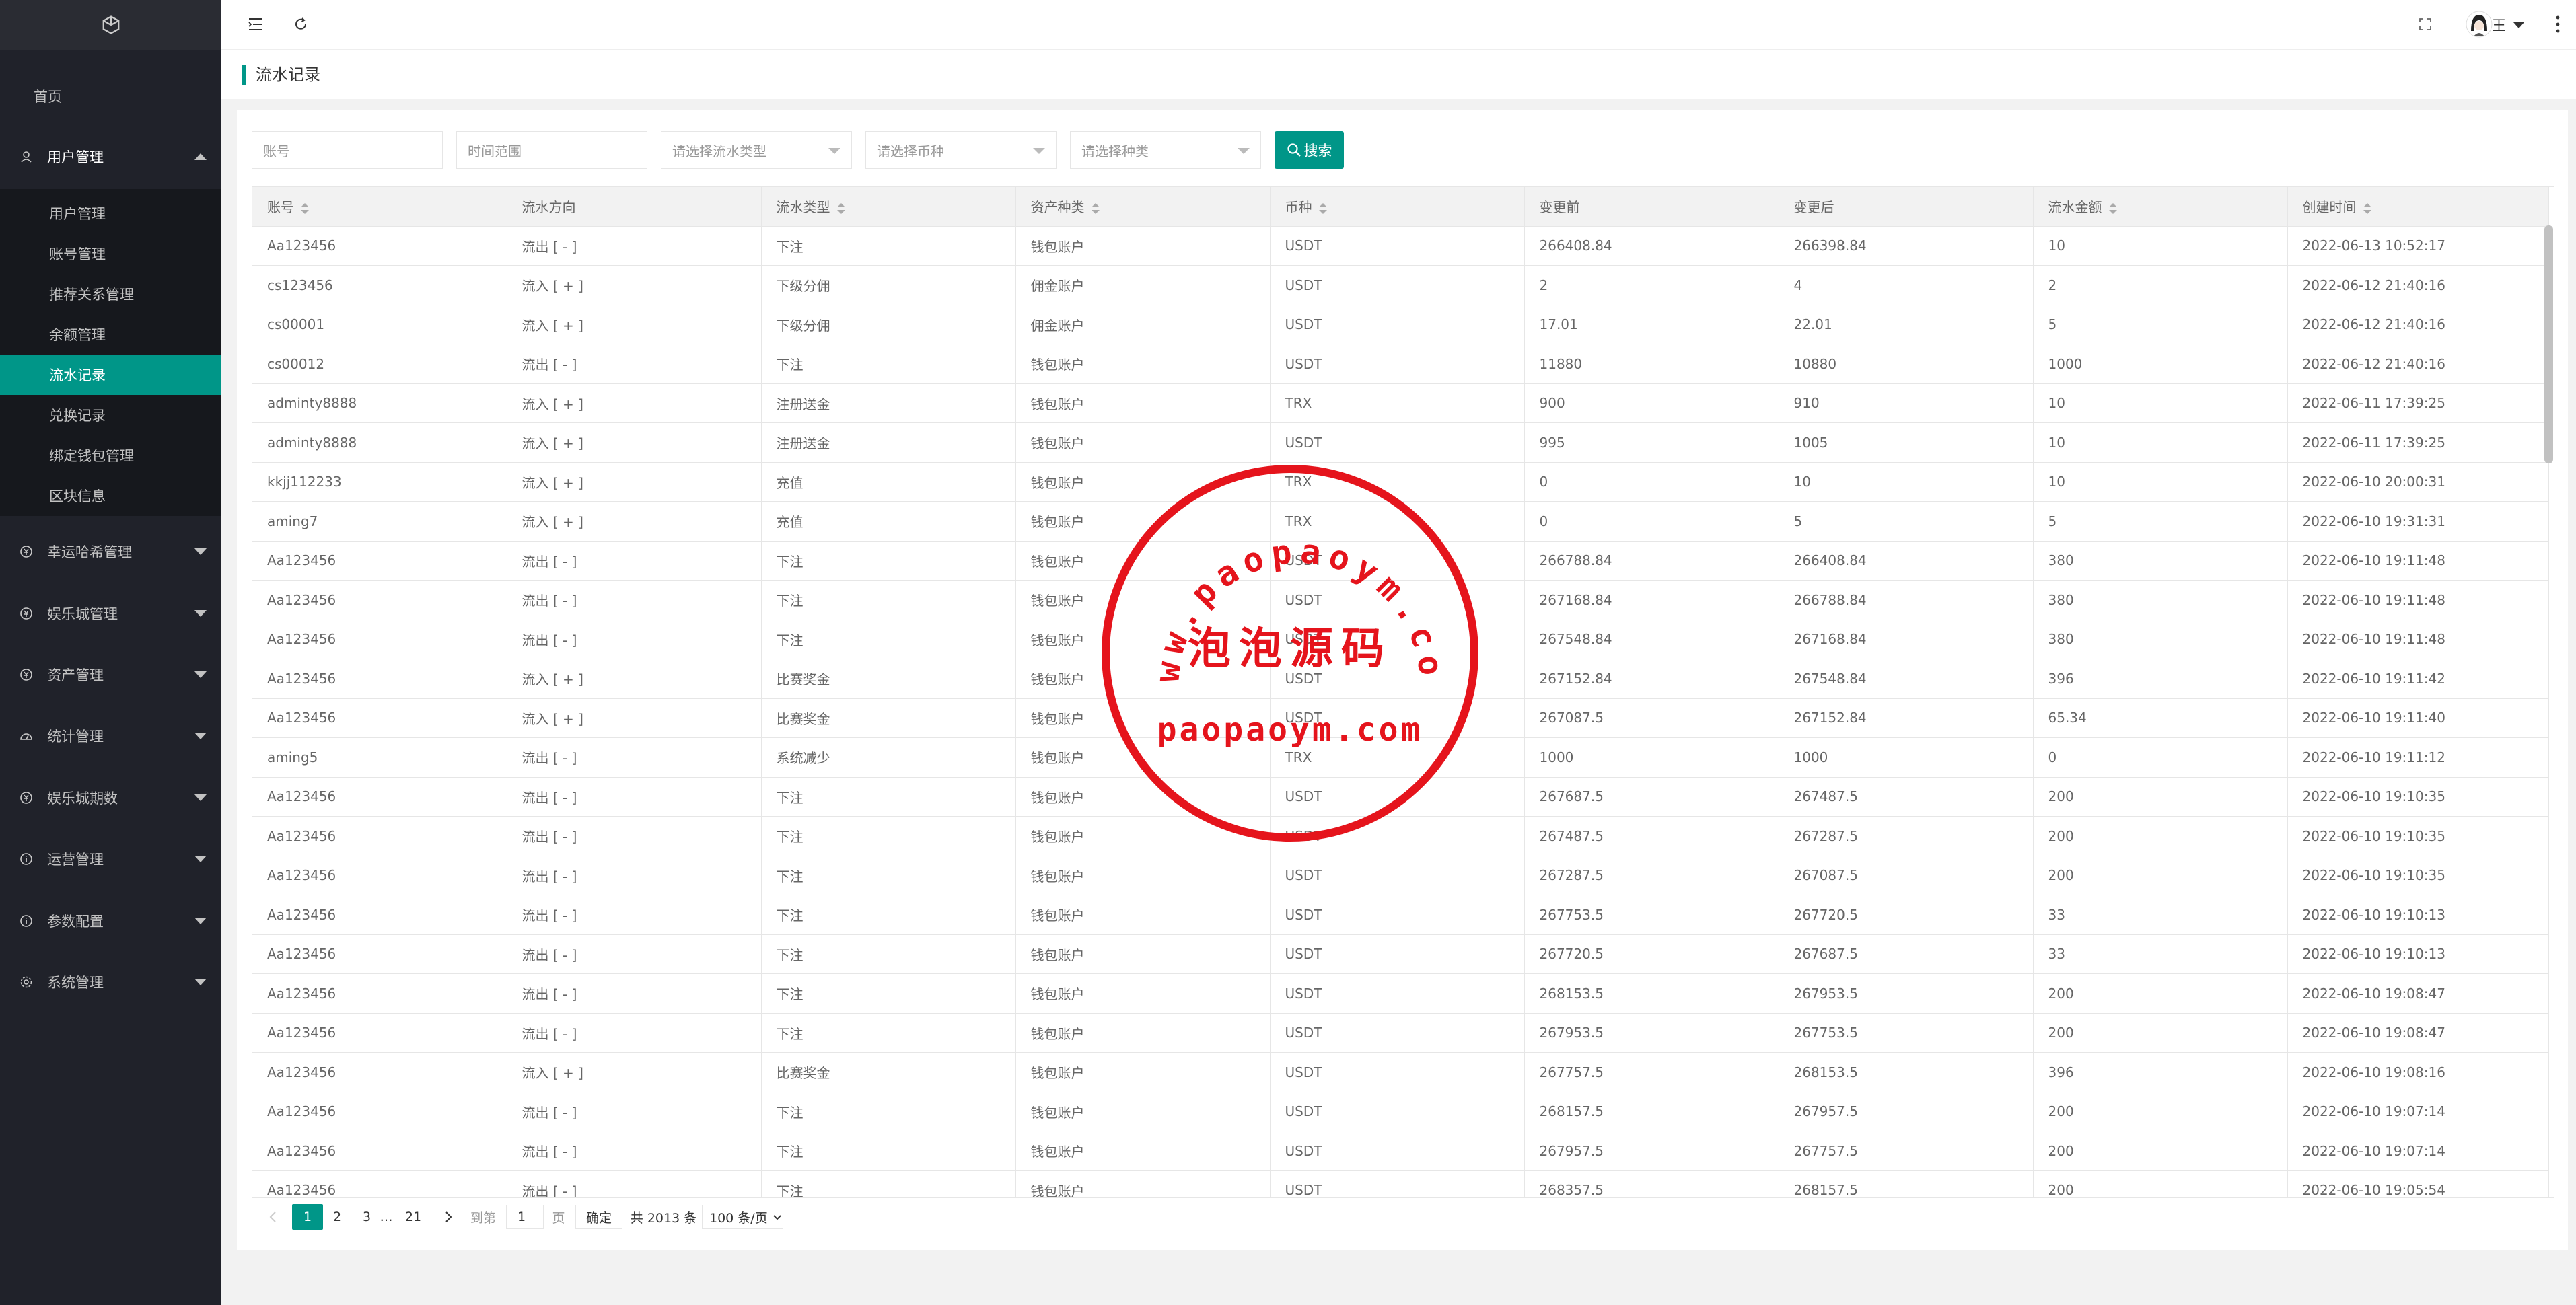 The height and width of the screenshot is (1305, 2576). What do you see at coordinates (367, 1217) in the screenshot?
I see `page-3-button: 3` at bounding box center [367, 1217].